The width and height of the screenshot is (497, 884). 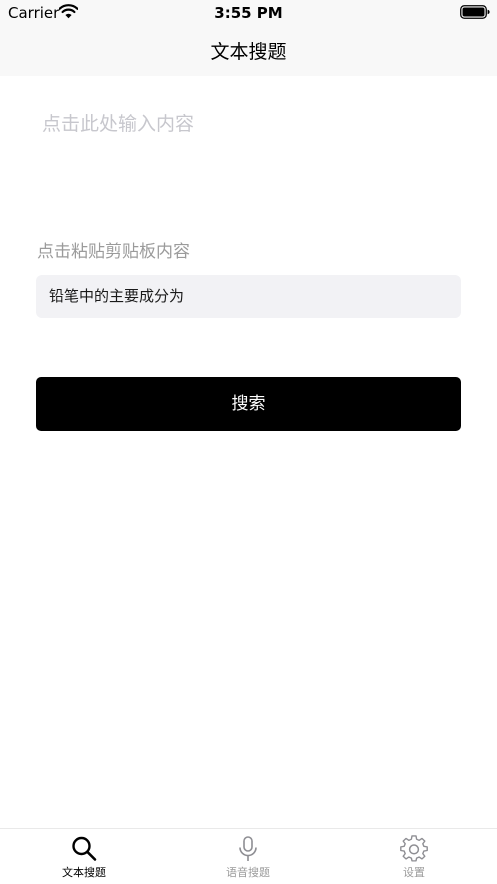 I want to click on question-input, so click(x=248, y=166).